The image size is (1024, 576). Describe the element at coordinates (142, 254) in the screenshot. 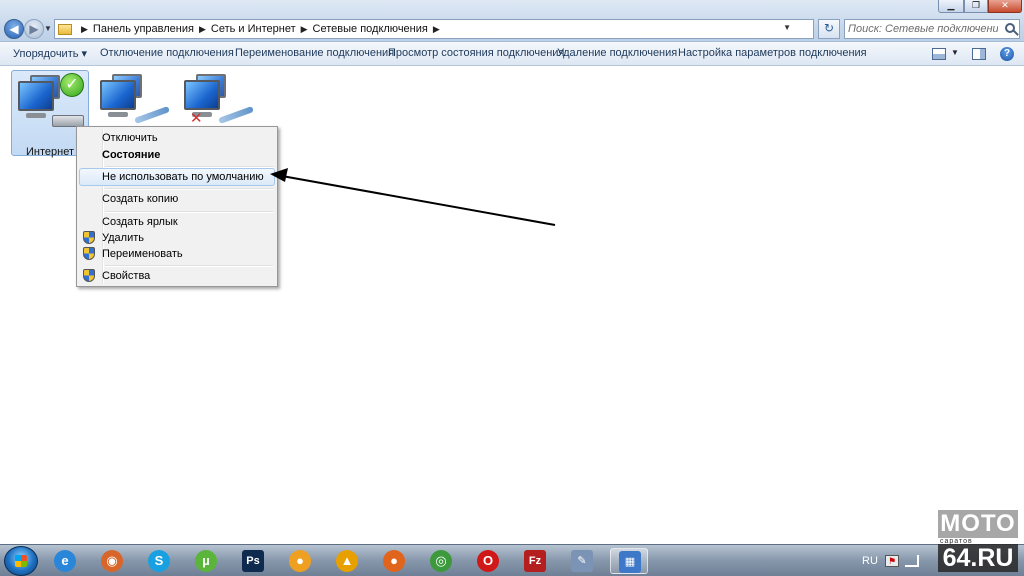

I see `menu-item-label: Переименовать` at that location.